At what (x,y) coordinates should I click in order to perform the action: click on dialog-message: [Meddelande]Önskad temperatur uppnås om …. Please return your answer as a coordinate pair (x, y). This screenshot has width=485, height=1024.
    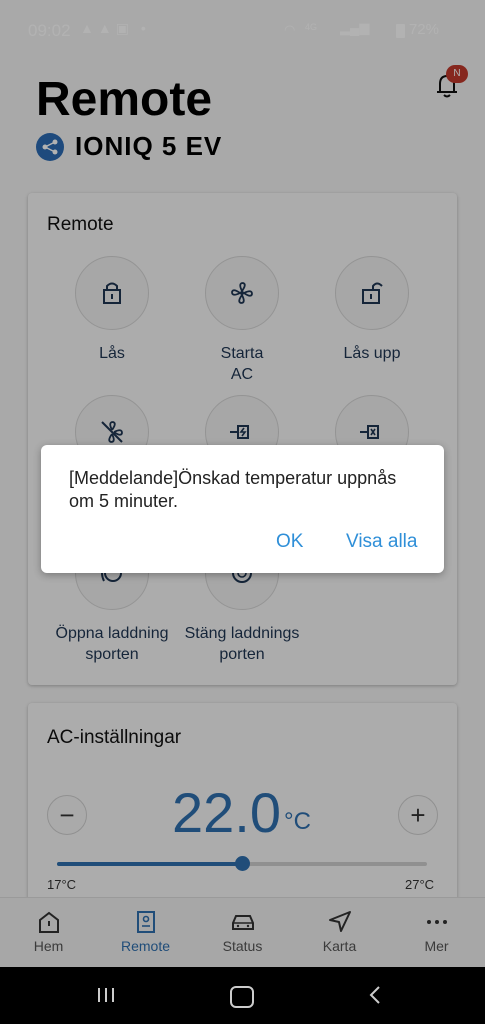
    Looking at the image, I should click on (233, 489).